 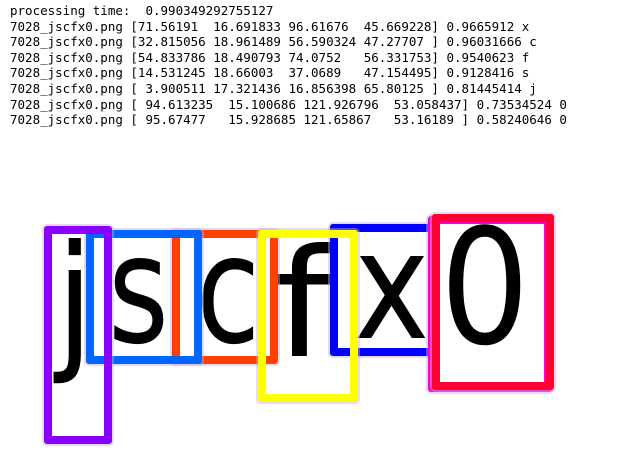 What do you see at coordinates (78, 335) in the screenshot?
I see `detection-box-j` at bounding box center [78, 335].